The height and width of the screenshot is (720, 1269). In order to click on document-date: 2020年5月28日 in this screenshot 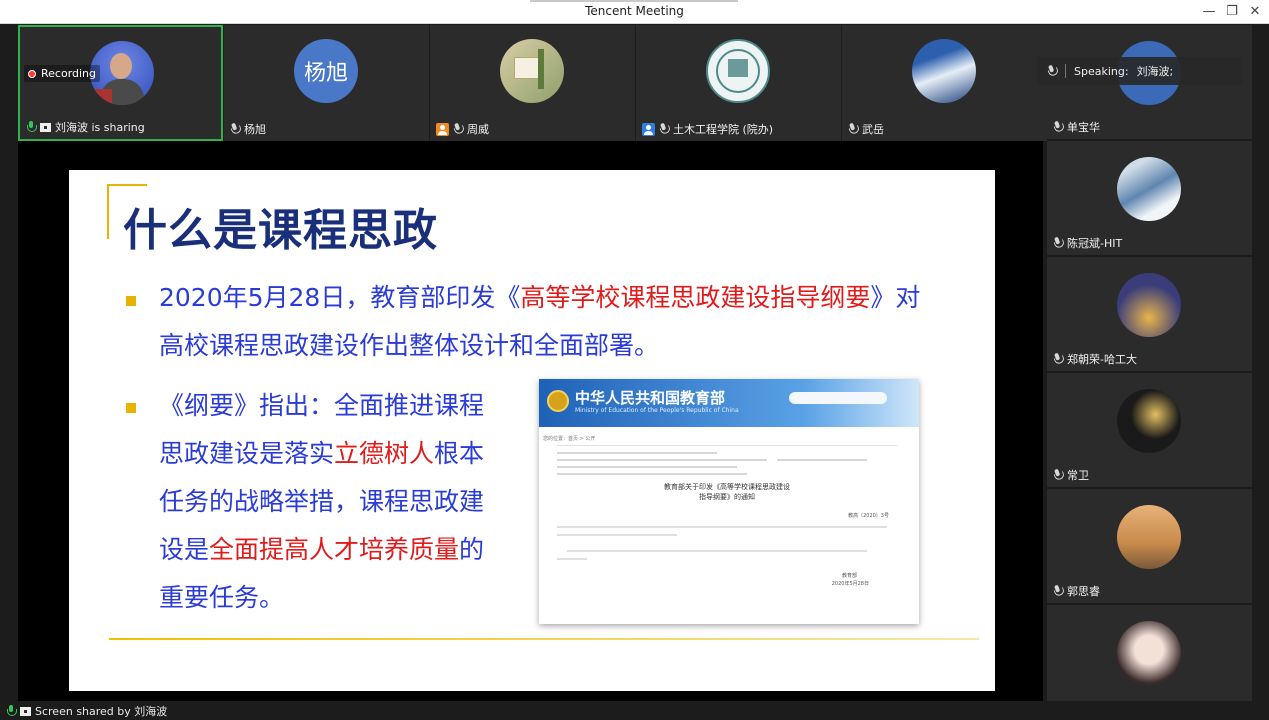, I will do `click(850, 584)`.